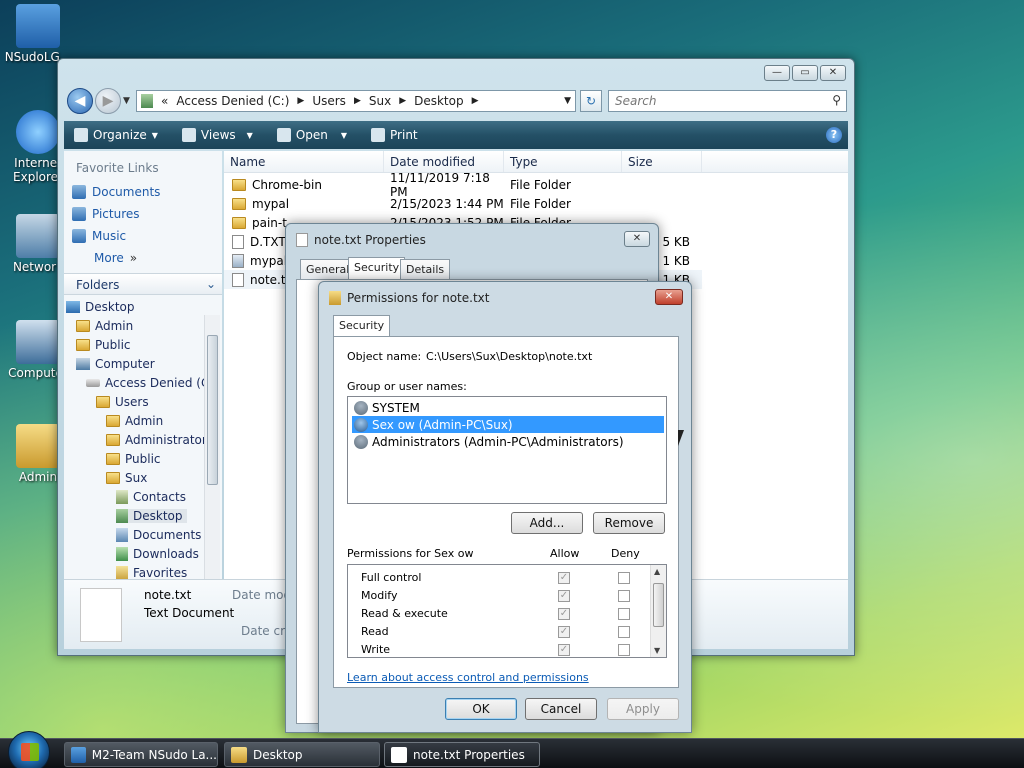 The height and width of the screenshot is (768, 1024). I want to click on computer-icon, so click(38, 342).